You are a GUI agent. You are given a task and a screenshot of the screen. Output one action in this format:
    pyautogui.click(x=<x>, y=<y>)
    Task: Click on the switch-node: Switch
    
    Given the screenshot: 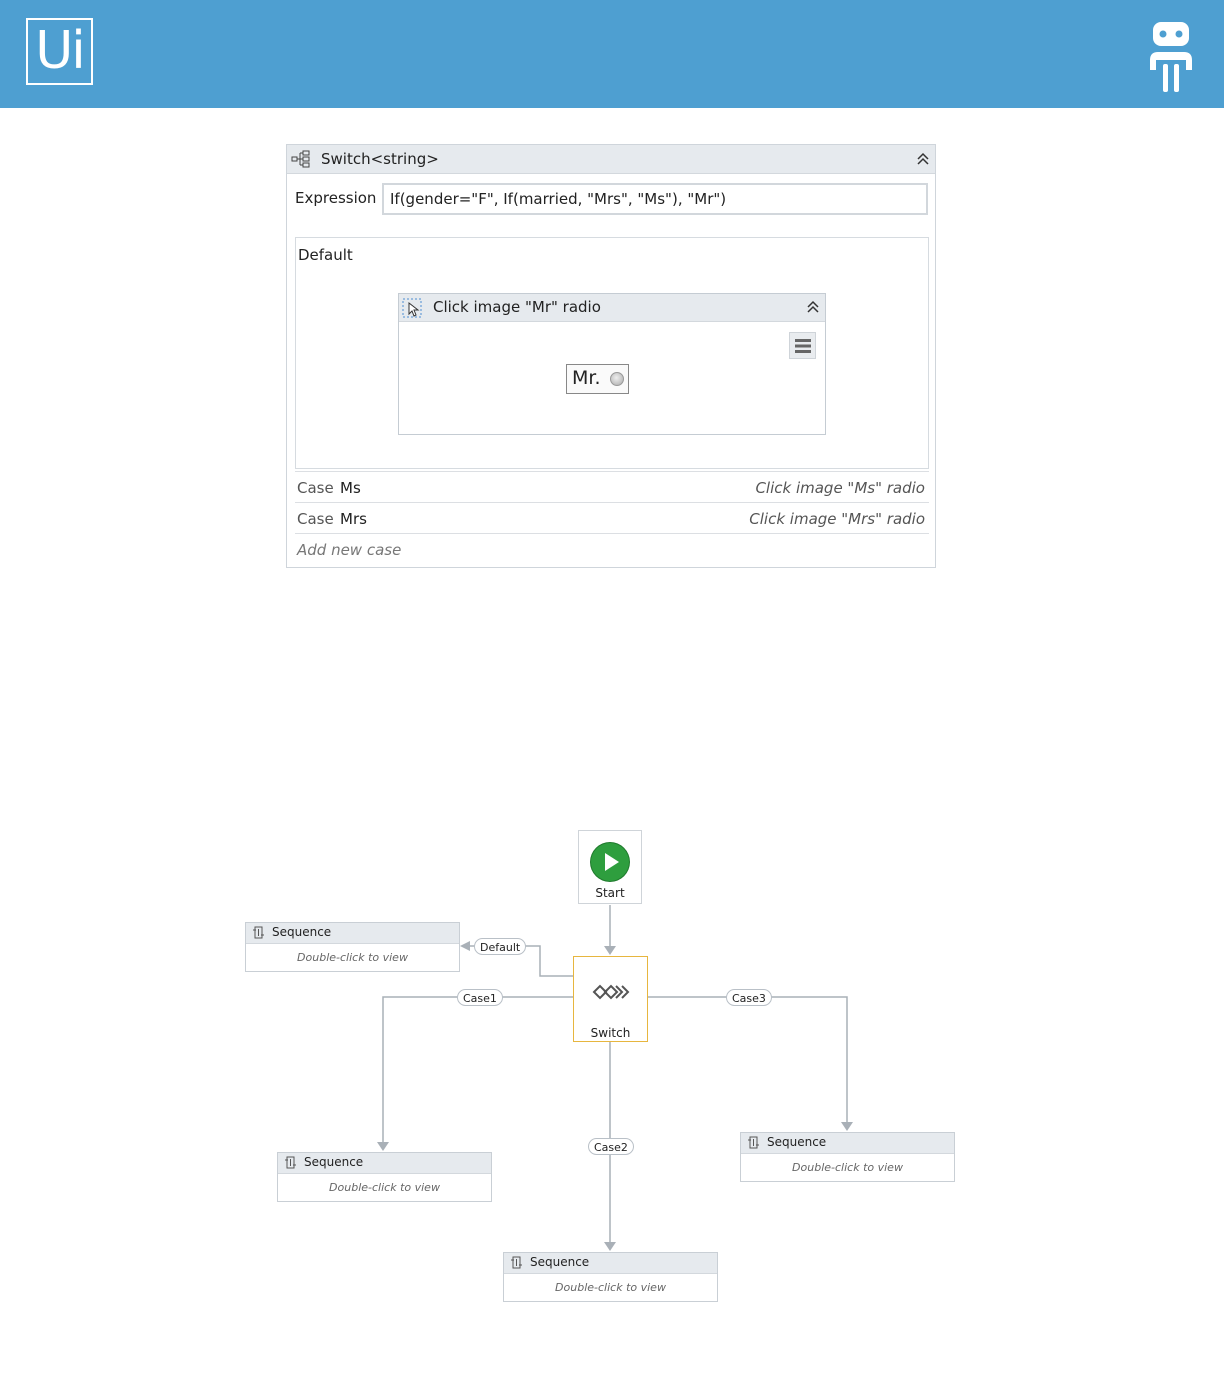 What is the action you would take?
    pyautogui.click(x=610, y=999)
    